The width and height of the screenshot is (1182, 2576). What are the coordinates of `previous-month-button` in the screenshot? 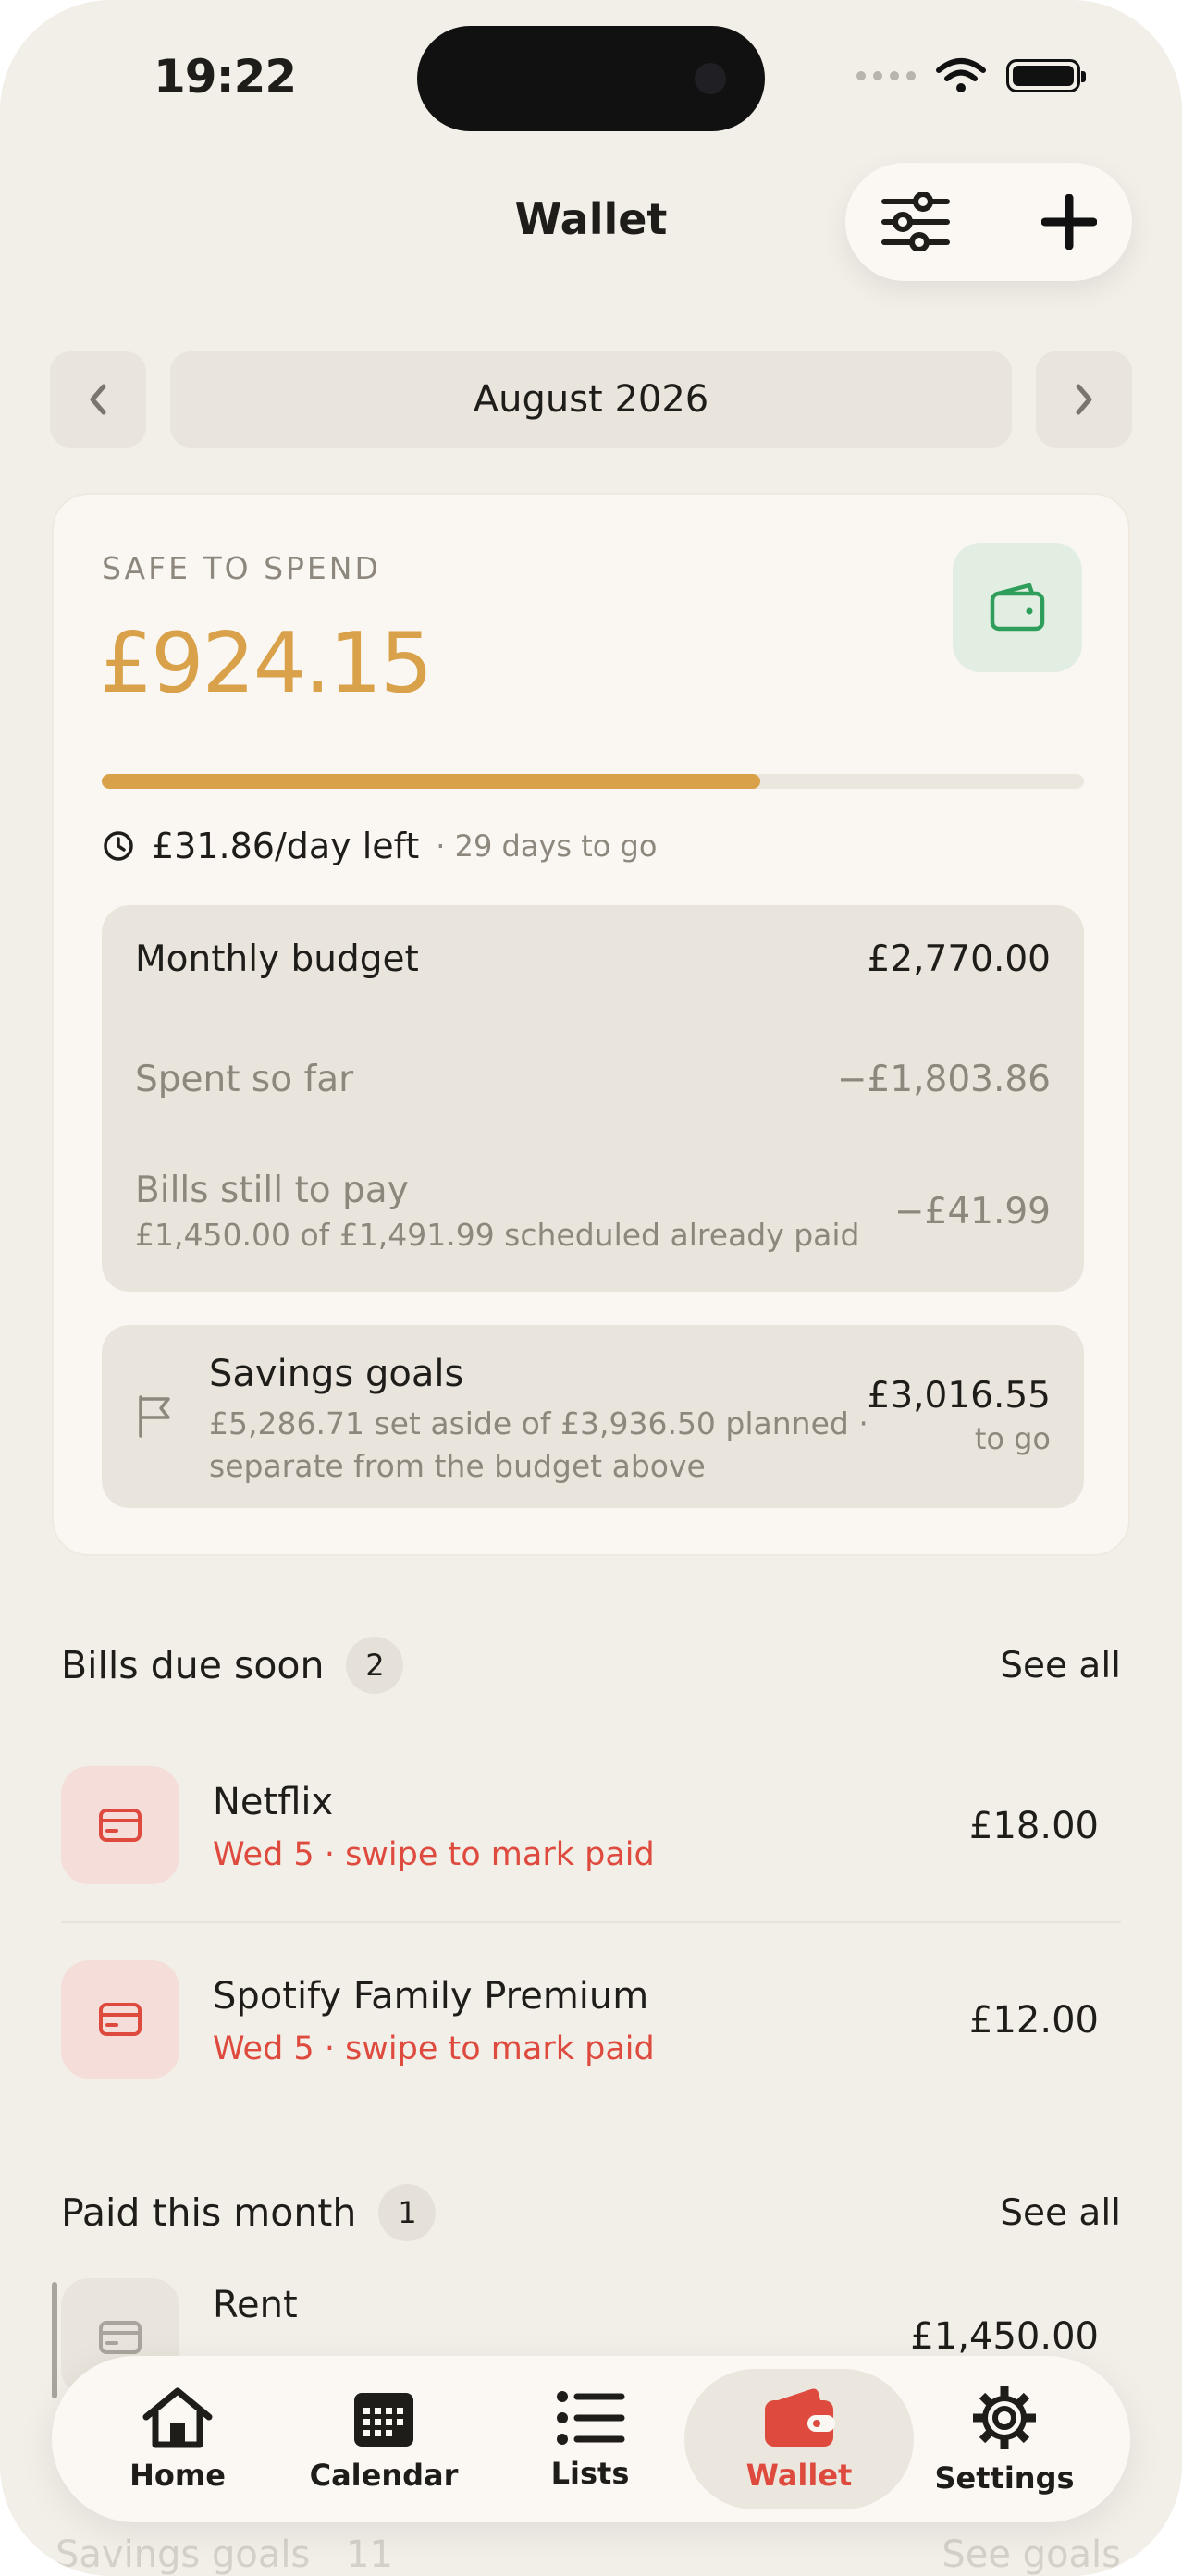 It's located at (98, 399).